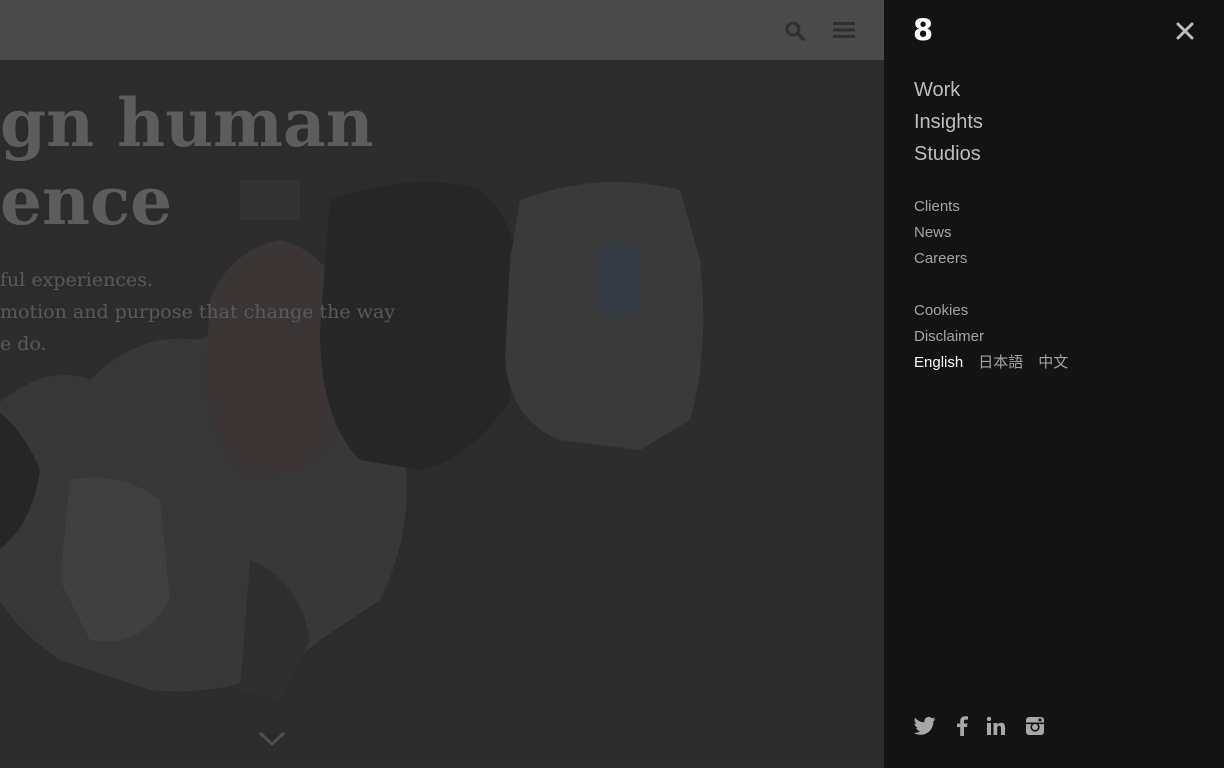 This screenshot has width=1224, height=768. What do you see at coordinates (938, 362) in the screenshot?
I see `language-english: English` at bounding box center [938, 362].